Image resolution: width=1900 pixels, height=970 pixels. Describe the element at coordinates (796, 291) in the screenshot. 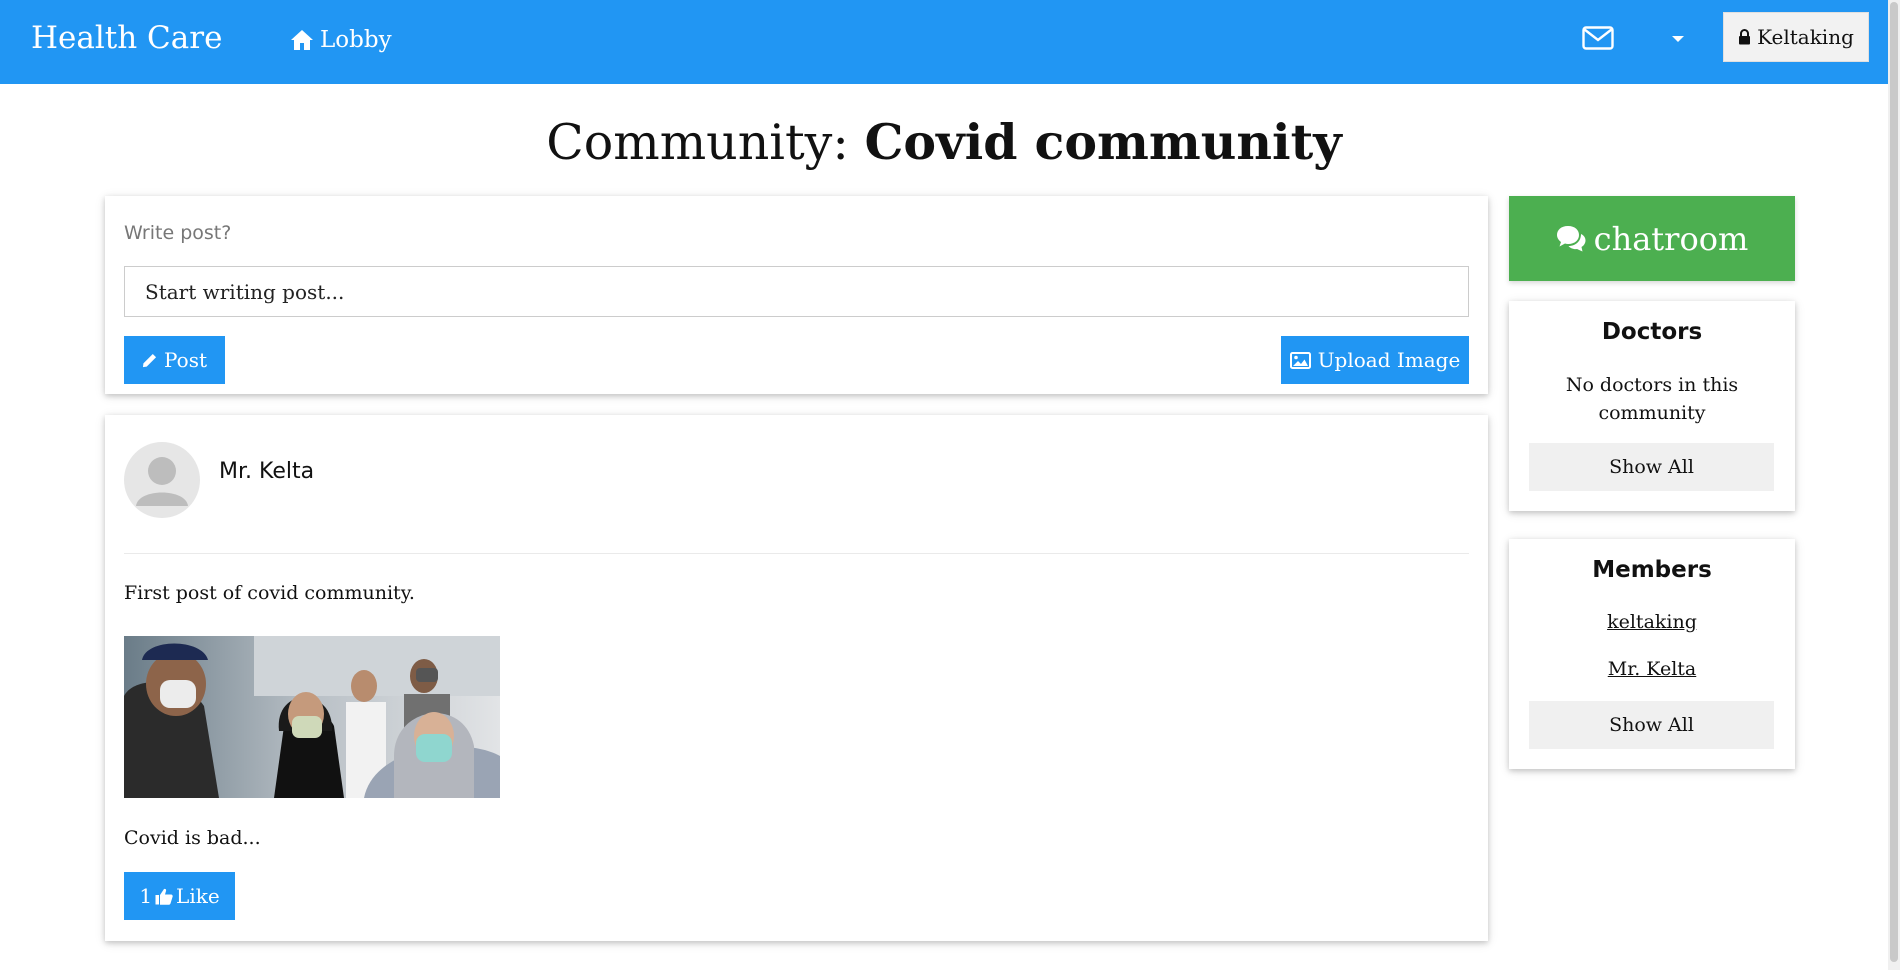

I see `post-input` at that location.